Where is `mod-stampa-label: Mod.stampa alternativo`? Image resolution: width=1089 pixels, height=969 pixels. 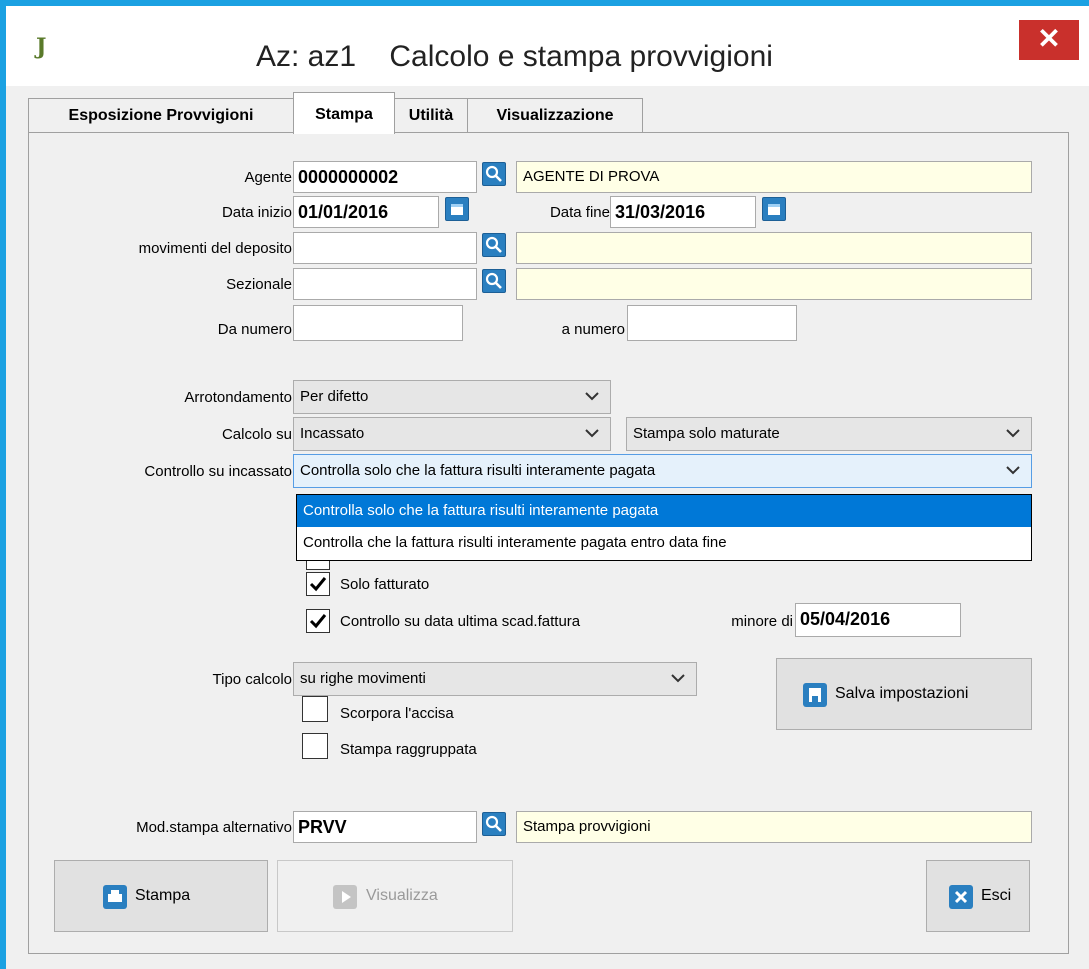 mod-stampa-label: Mod.stampa alternativo is located at coordinates (214, 827).